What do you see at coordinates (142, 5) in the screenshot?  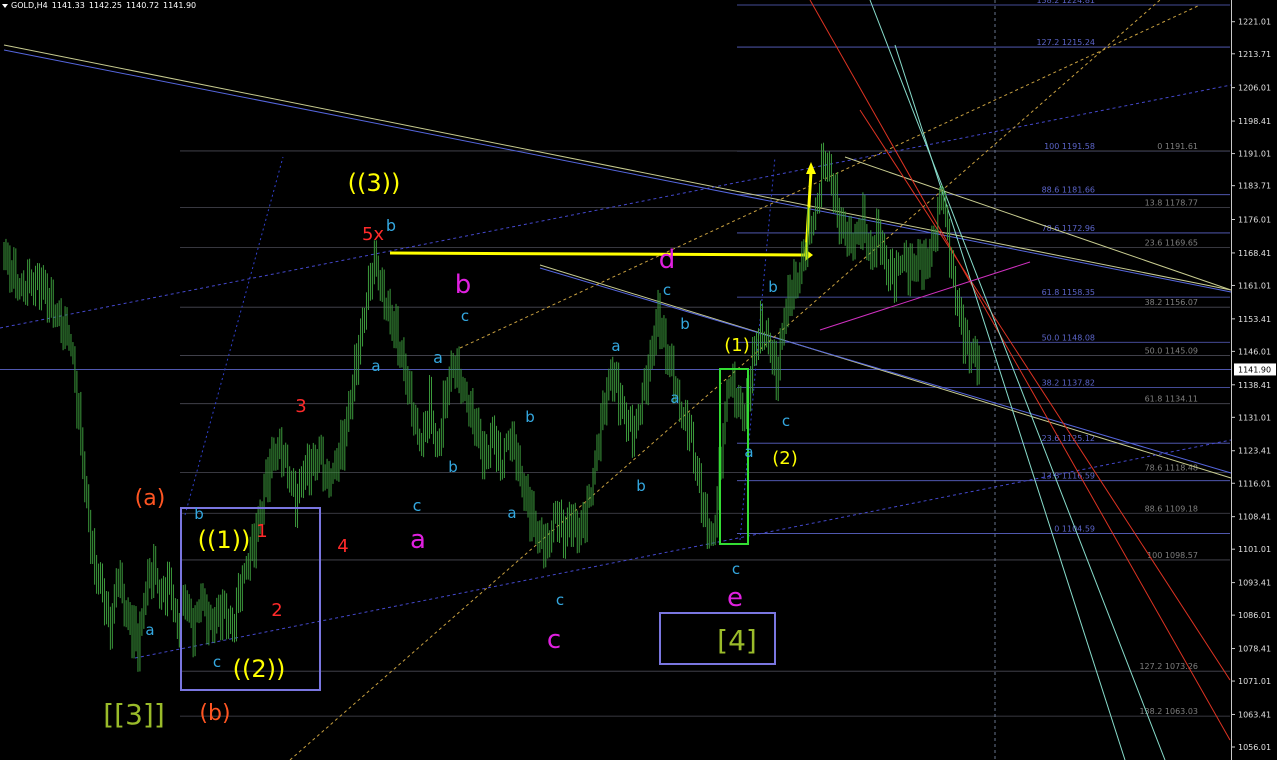 I see `low-value: 1140.72` at bounding box center [142, 5].